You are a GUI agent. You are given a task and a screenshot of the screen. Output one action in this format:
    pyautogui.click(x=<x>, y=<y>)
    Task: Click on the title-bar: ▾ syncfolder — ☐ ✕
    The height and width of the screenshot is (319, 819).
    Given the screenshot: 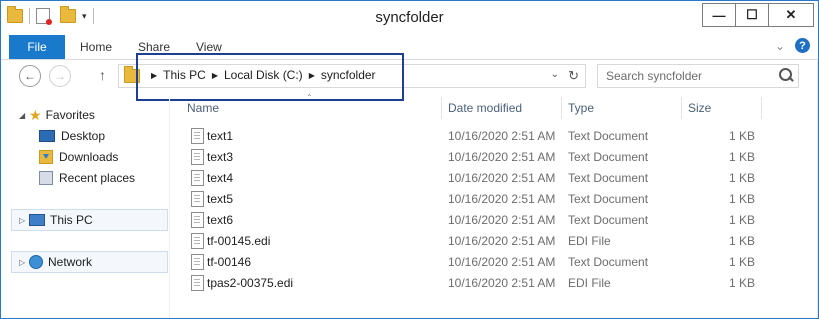 What is the action you would take?
    pyautogui.click(x=409, y=18)
    